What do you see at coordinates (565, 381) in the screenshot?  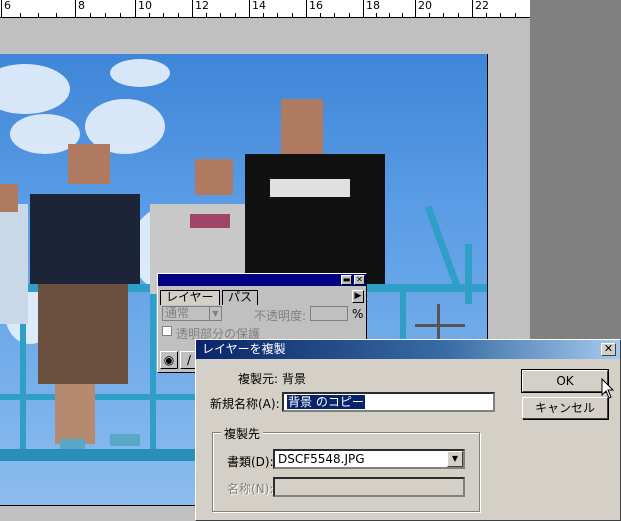 I see `ok-button: OK` at bounding box center [565, 381].